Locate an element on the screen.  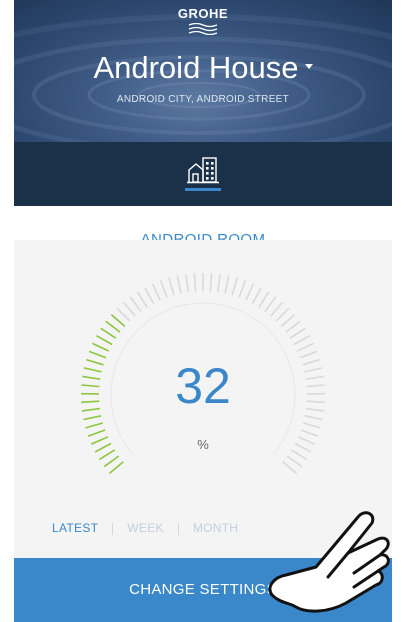
brand-waves-icon is located at coordinates (203, 29).